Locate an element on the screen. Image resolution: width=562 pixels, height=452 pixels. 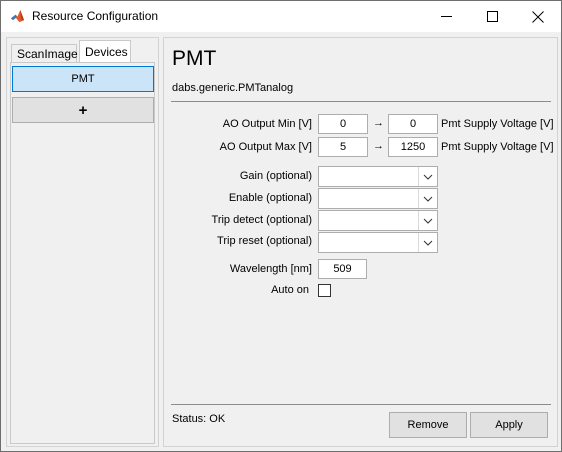
maximize-button is located at coordinates (492, 16).